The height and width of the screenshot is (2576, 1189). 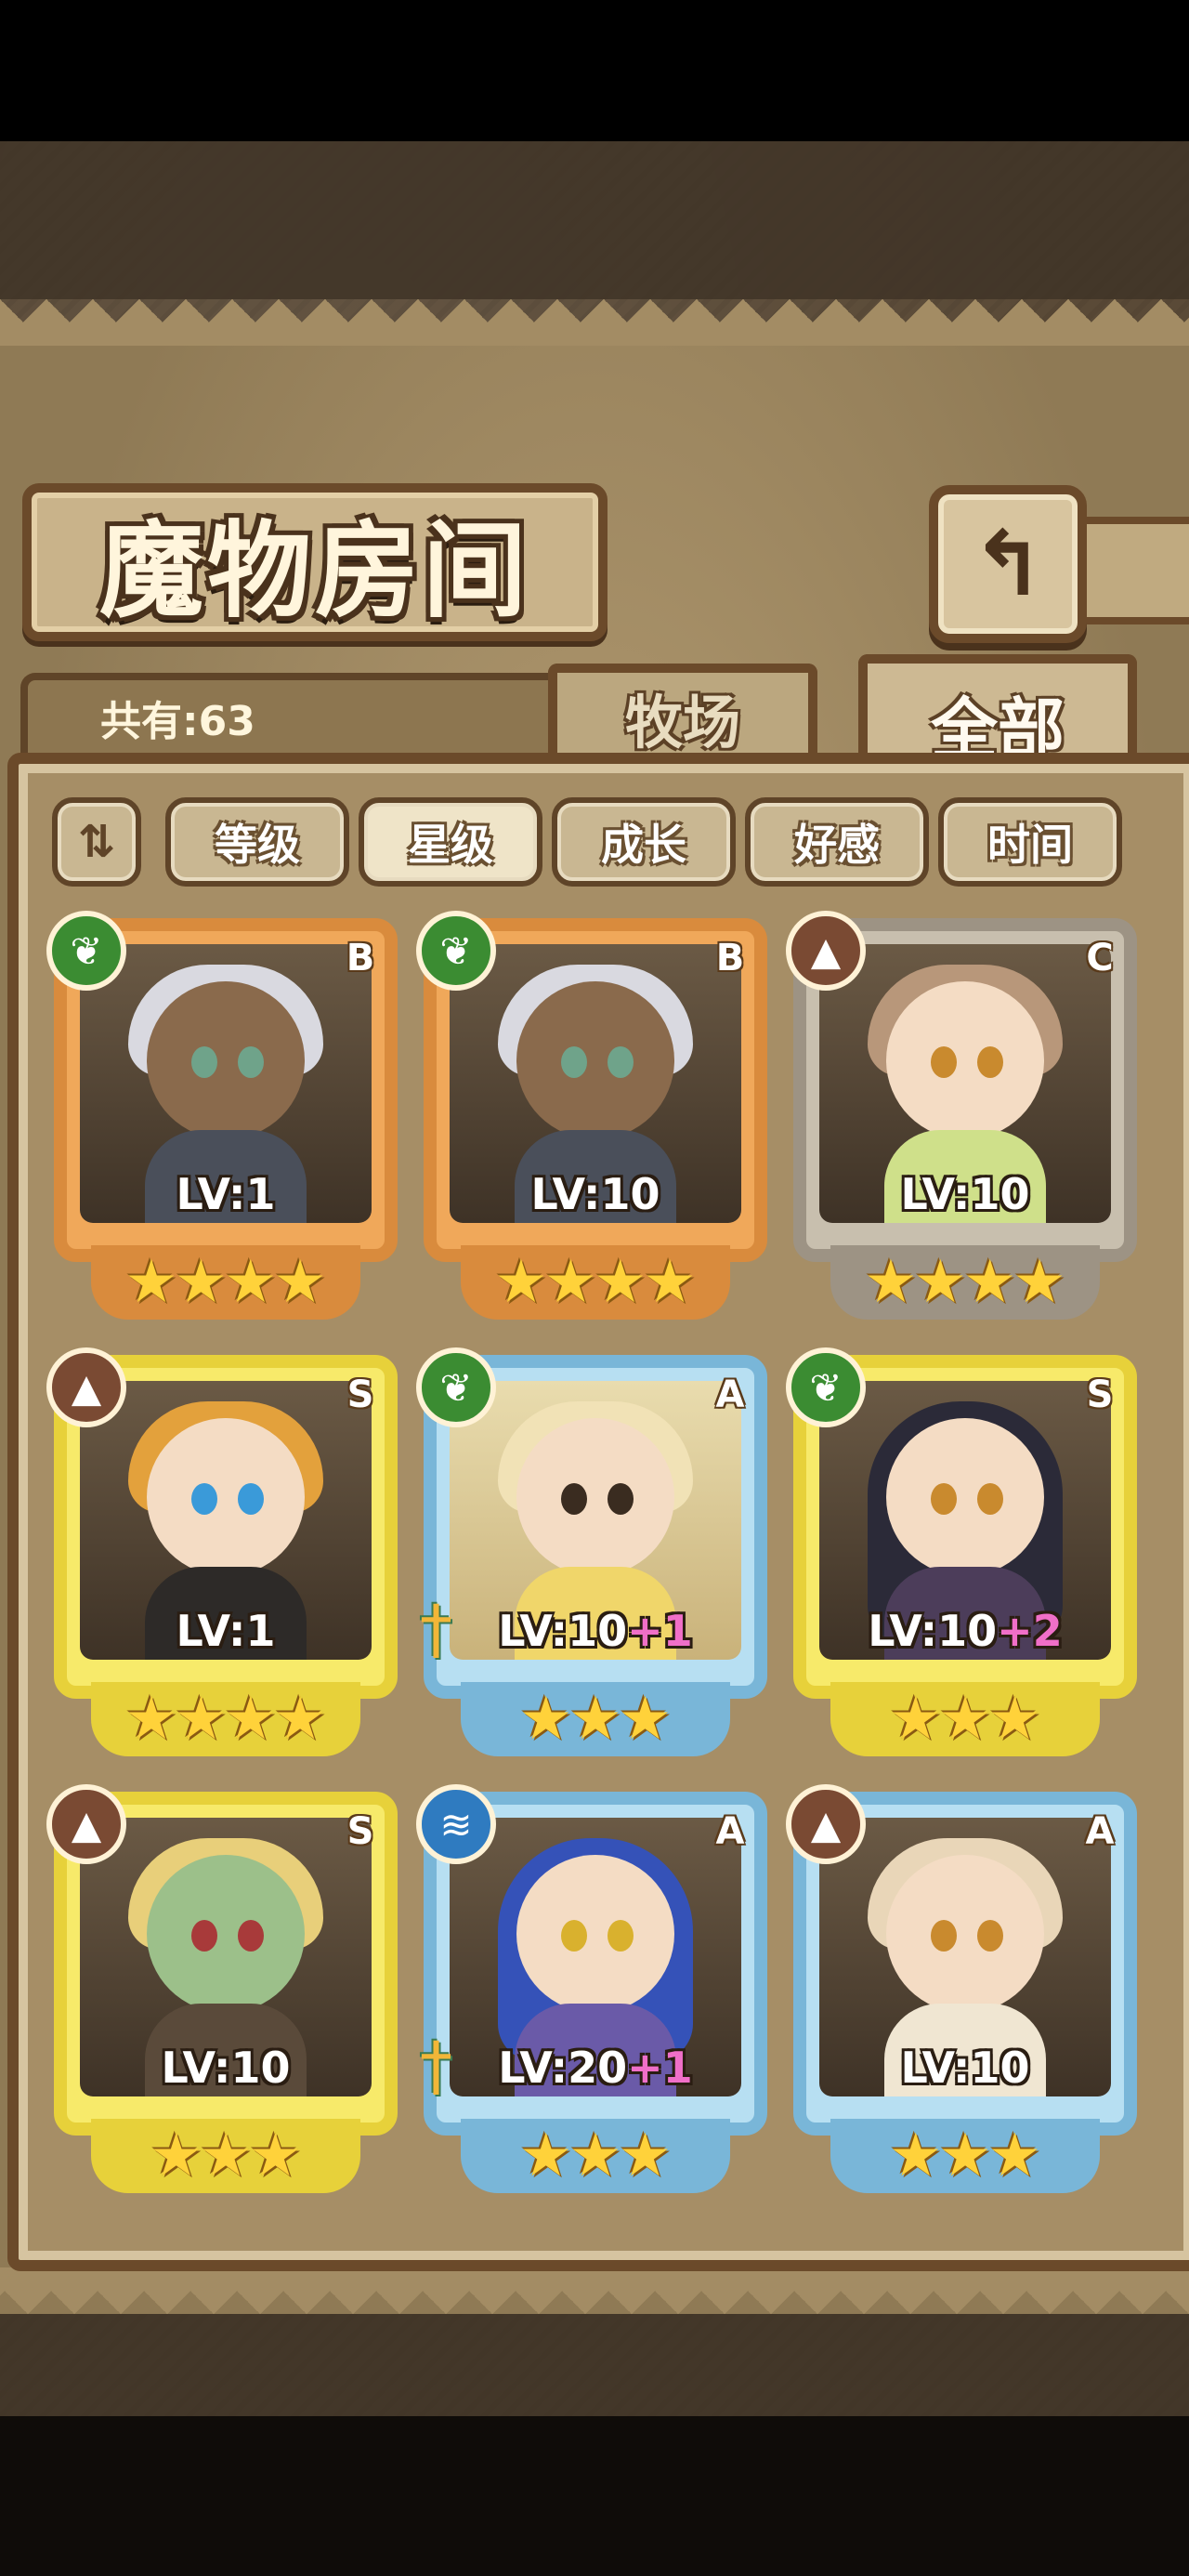 I want to click on zigzag-border-top, so click(x=594, y=322).